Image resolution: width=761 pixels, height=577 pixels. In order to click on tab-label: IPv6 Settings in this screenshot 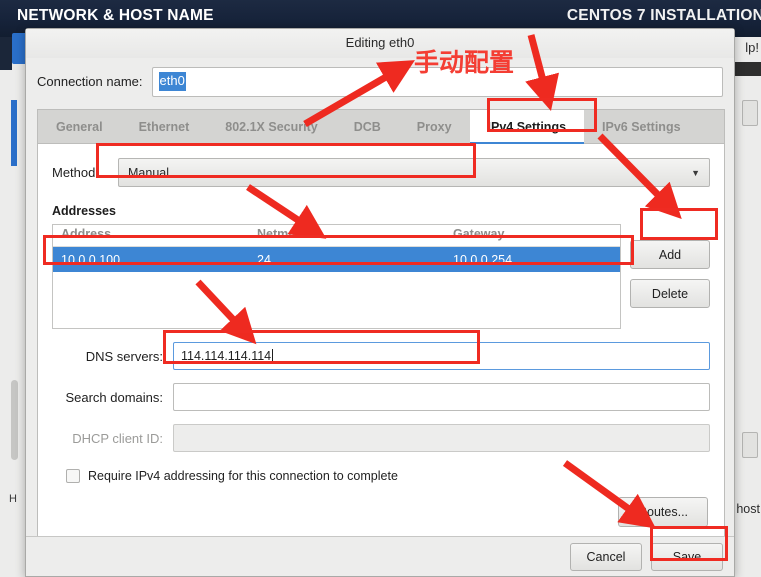, I will do `click(641, 126)`.